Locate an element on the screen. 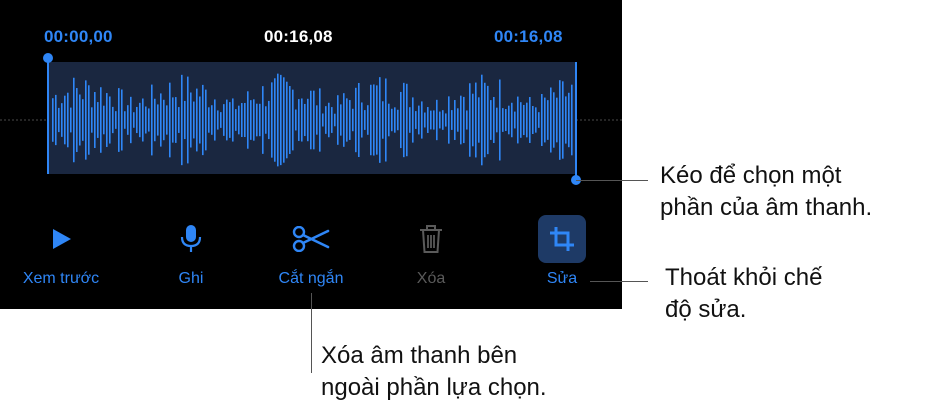 This screenshot has width=926, height=412. selection-start-handle is located at coordinates (48, 58).